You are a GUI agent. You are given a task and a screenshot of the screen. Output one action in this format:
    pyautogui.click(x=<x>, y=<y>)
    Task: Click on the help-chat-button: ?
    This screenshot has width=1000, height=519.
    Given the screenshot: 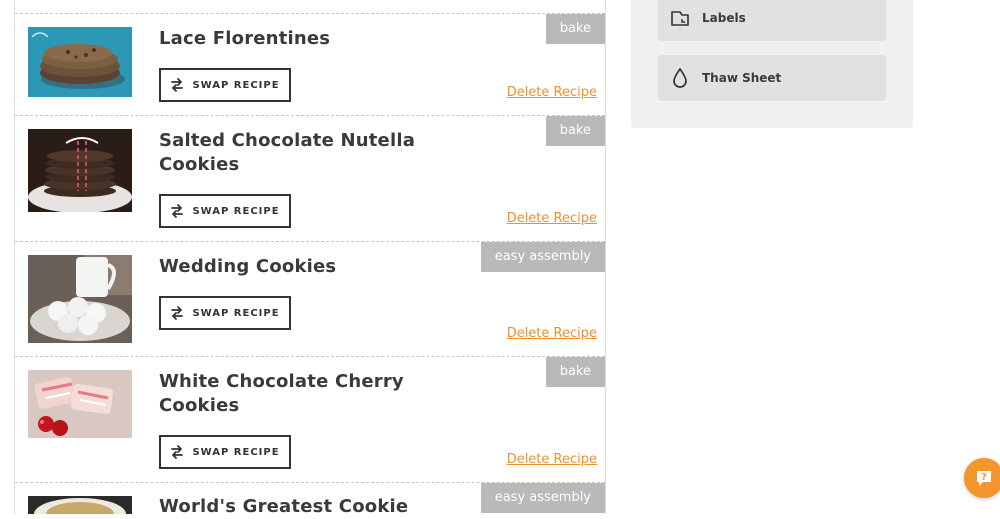 What is the action you would take?
    pyautogui.click(x=982, y=478)
    